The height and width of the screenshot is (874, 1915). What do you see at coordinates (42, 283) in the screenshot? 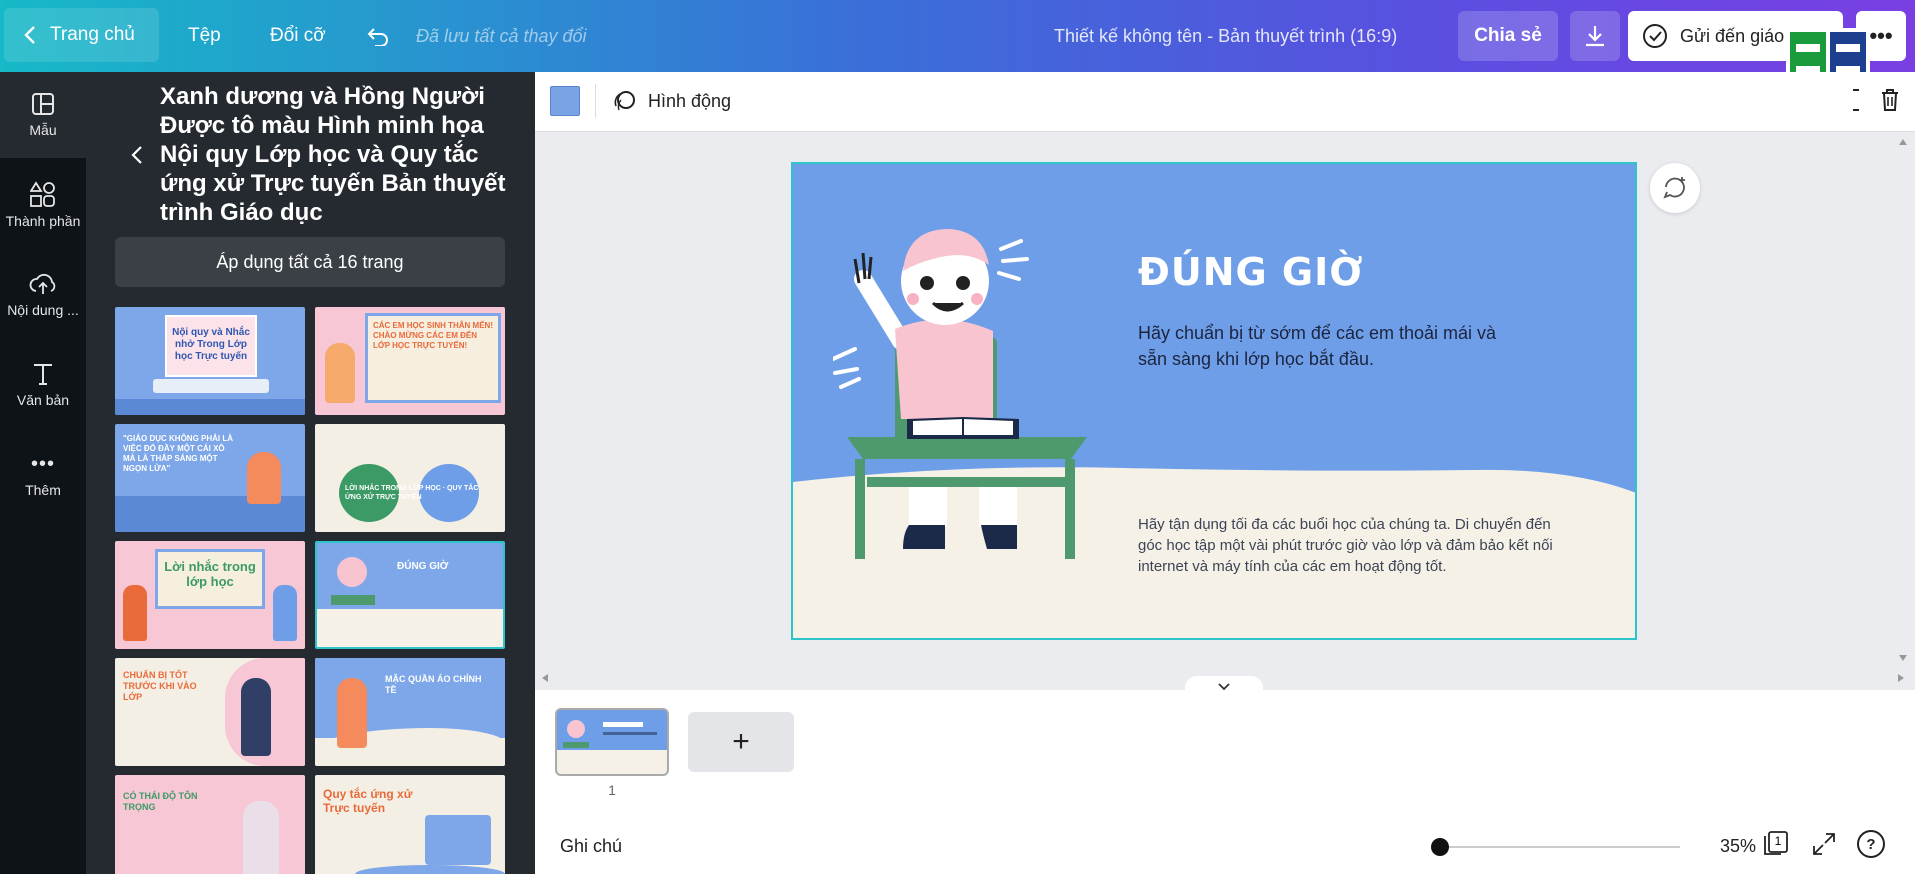
I see `upload-cloud-icon` at bounding box center [42, 283].